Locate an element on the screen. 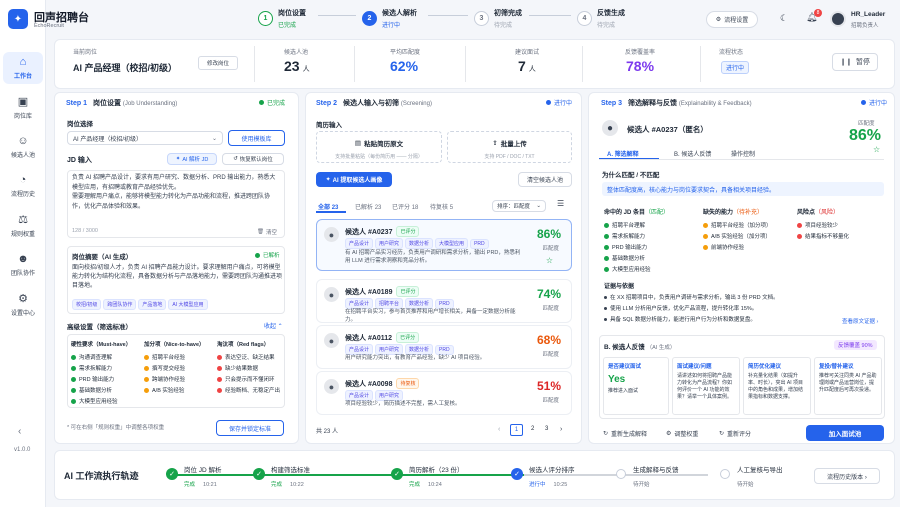  sidebar-item-jobs: ▣ 岗位库 is located at coordinates (23, 107).